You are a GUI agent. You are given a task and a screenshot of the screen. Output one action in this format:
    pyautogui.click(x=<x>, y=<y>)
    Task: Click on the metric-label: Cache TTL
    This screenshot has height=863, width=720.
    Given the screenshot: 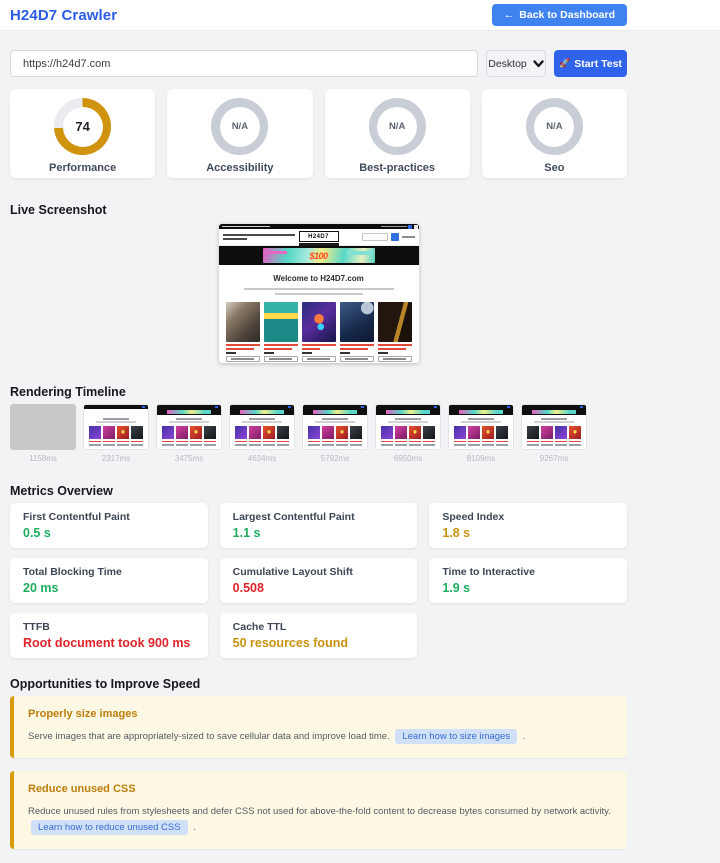 What is the action you would take?
    pyautogui.click(x=259, y=627)
    